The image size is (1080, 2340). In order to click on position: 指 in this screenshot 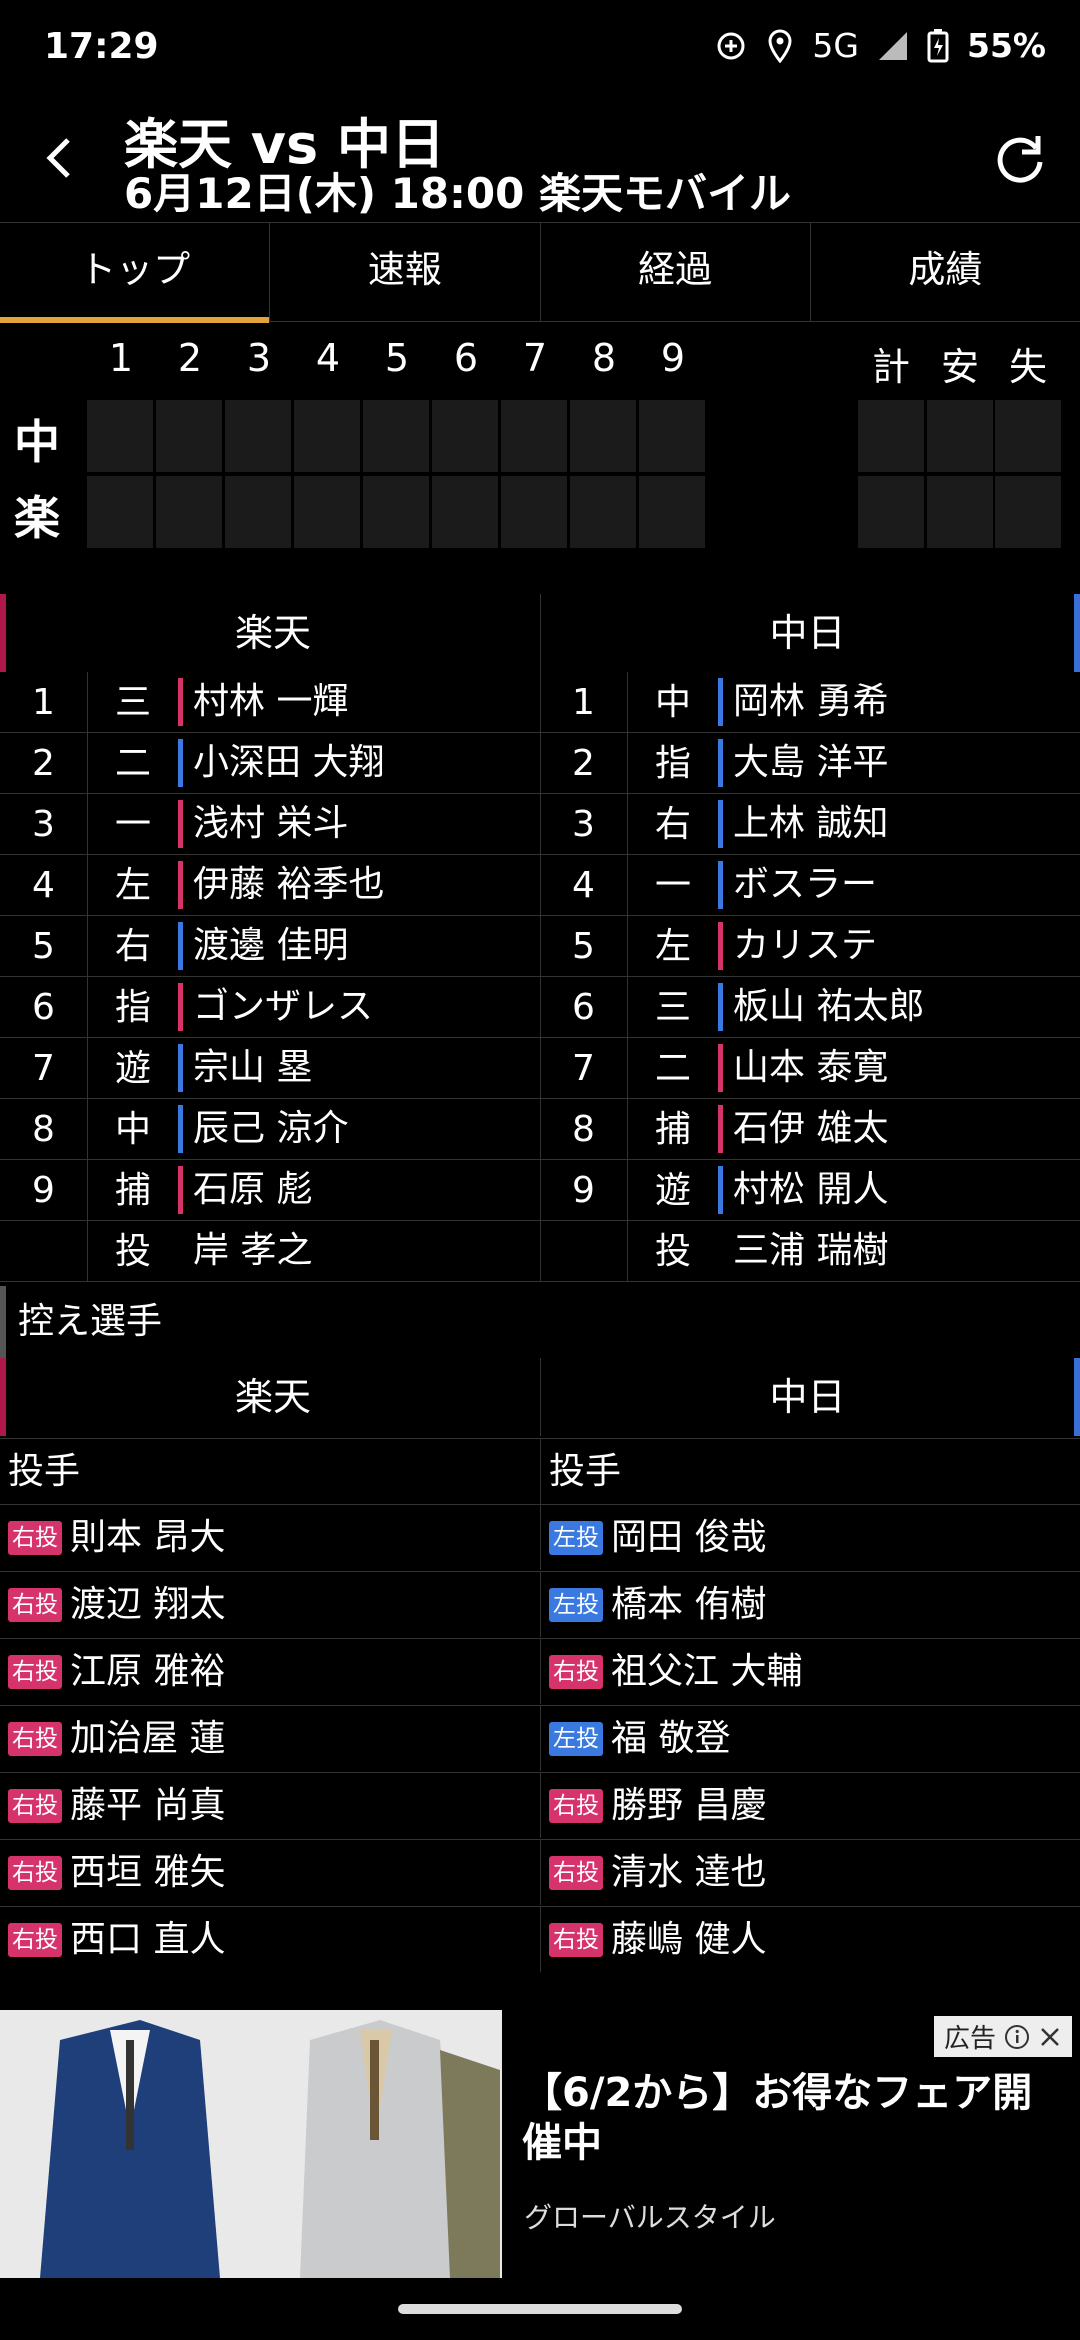, I will do `click(672, 763)`.